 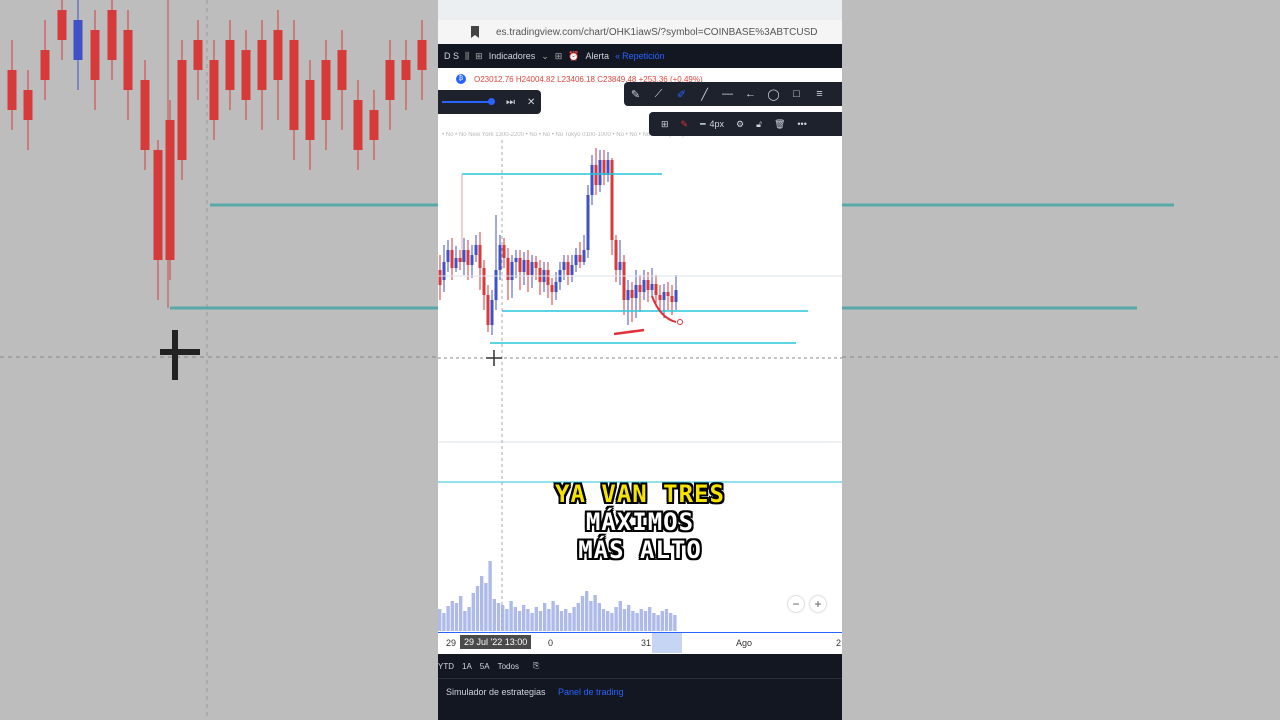 What do you see at coordinates (773, 94) in the screenshot?
I see `ellipse-icon: ◯` at bounding box center [773, 94].